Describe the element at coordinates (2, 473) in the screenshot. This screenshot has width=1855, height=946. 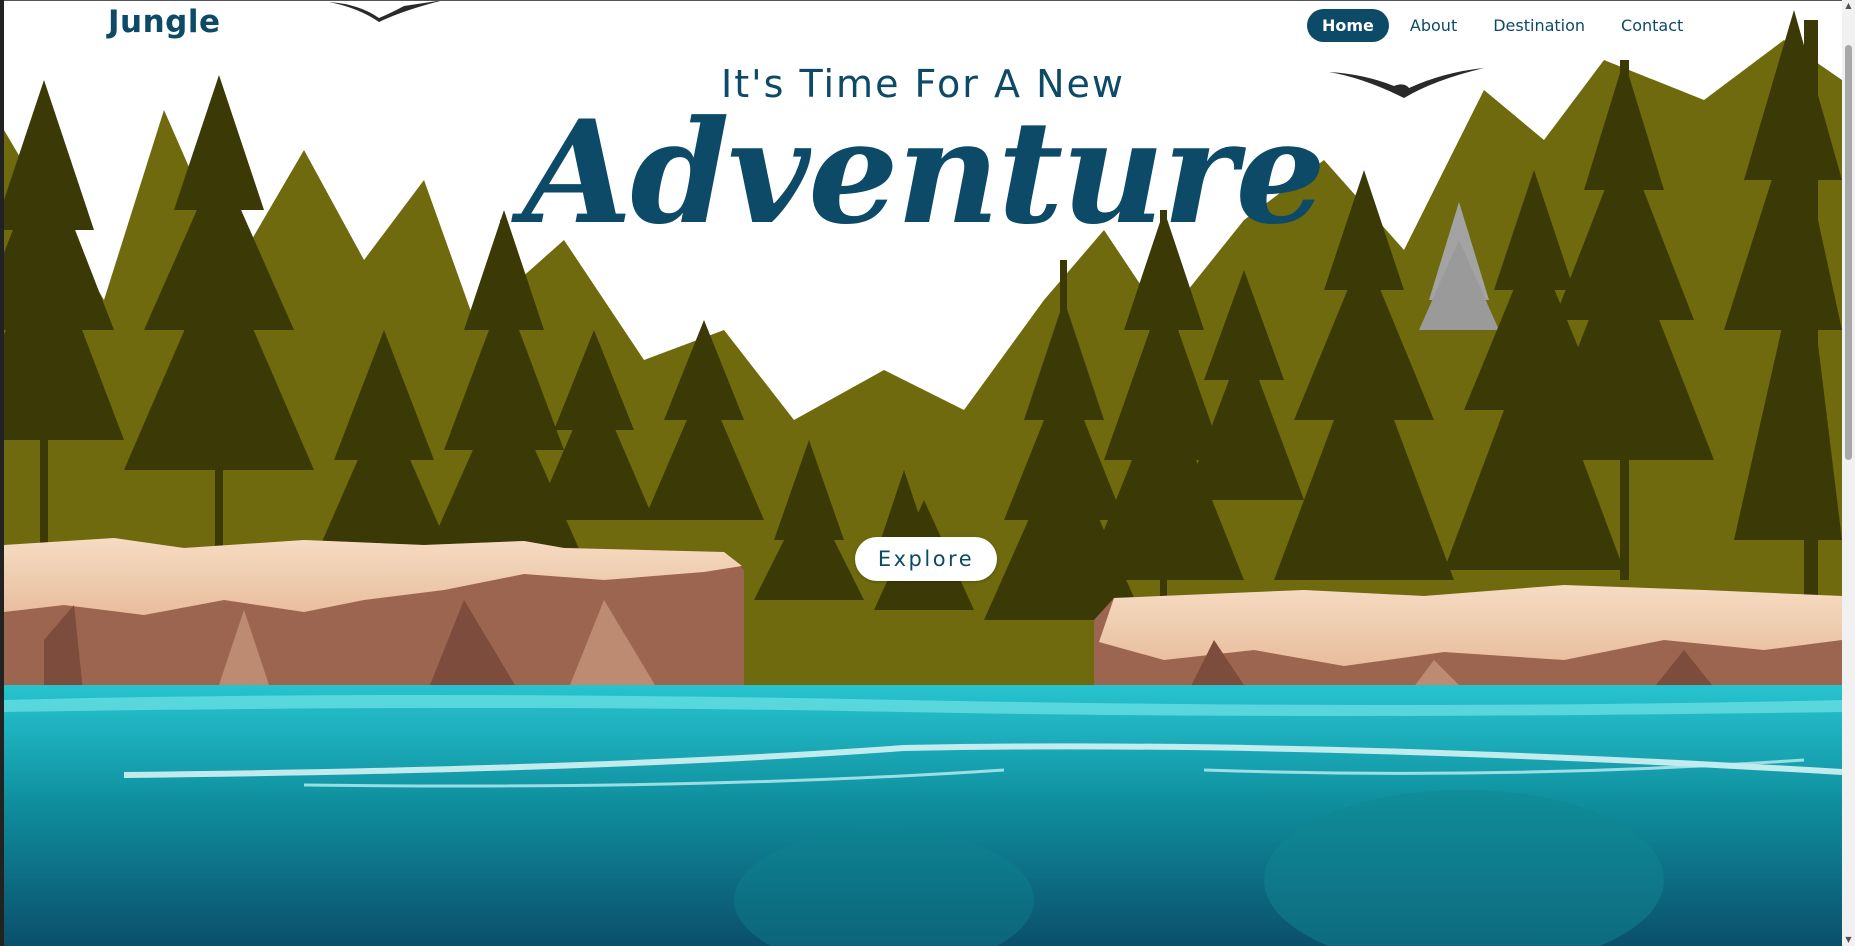
I see `window-left-border` at that location.